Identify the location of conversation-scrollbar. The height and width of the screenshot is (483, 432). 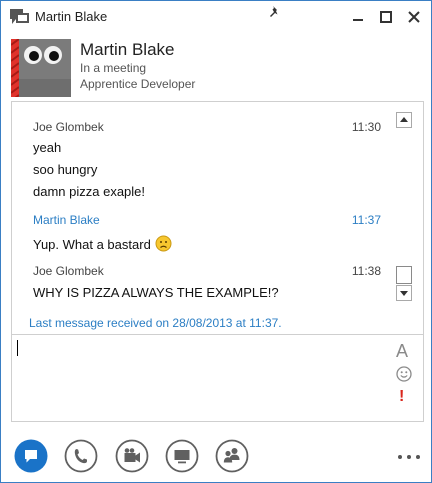
(404, 207).